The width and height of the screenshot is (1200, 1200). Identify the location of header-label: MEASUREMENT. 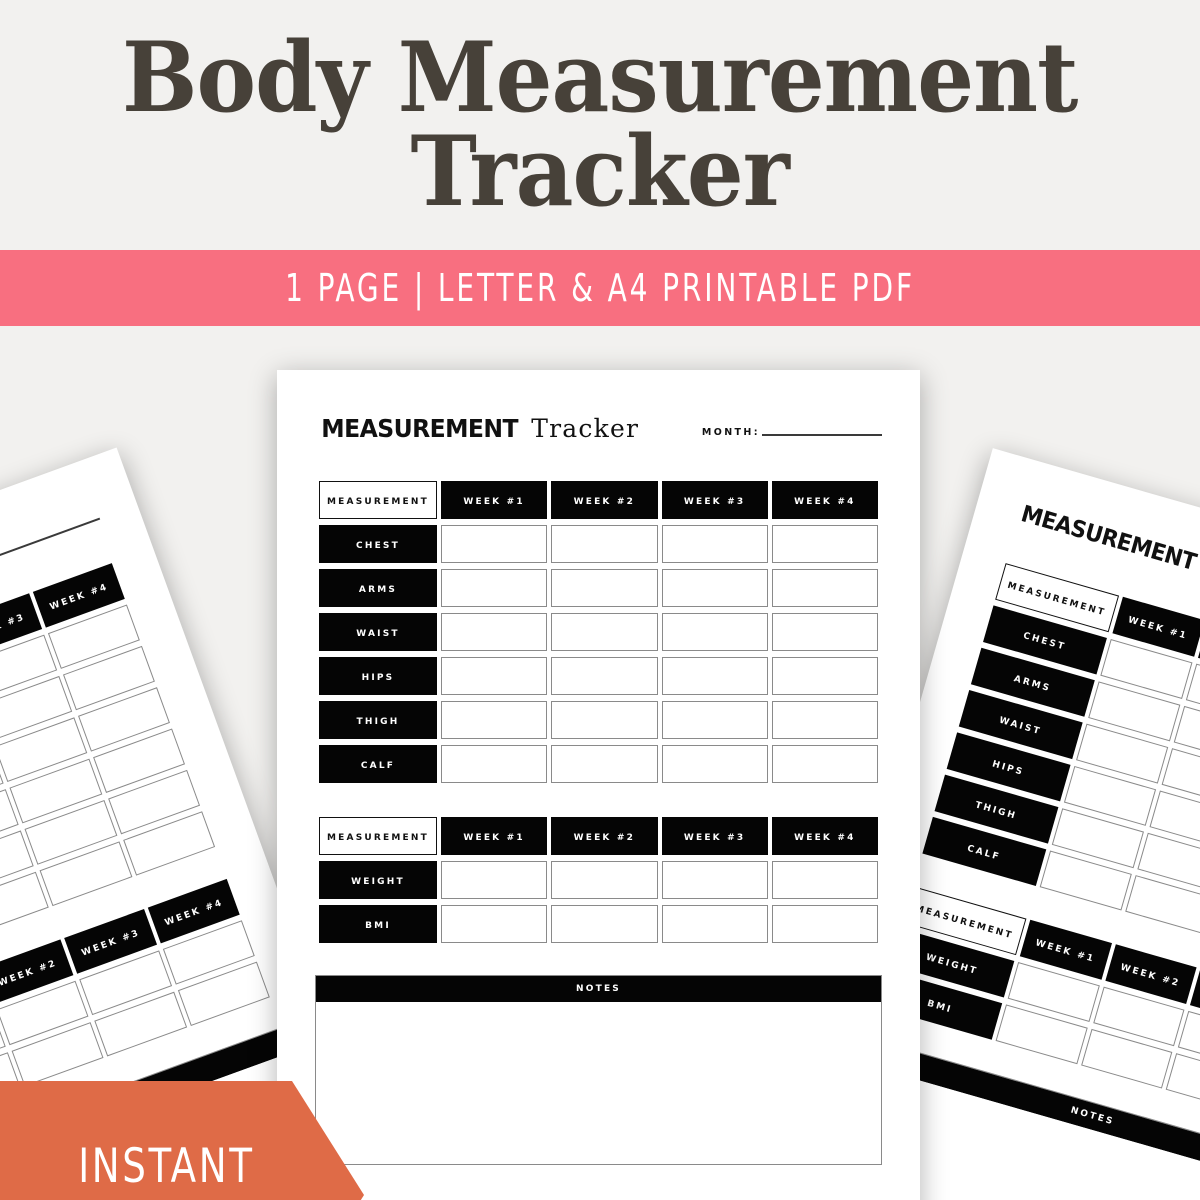
(378, 502).